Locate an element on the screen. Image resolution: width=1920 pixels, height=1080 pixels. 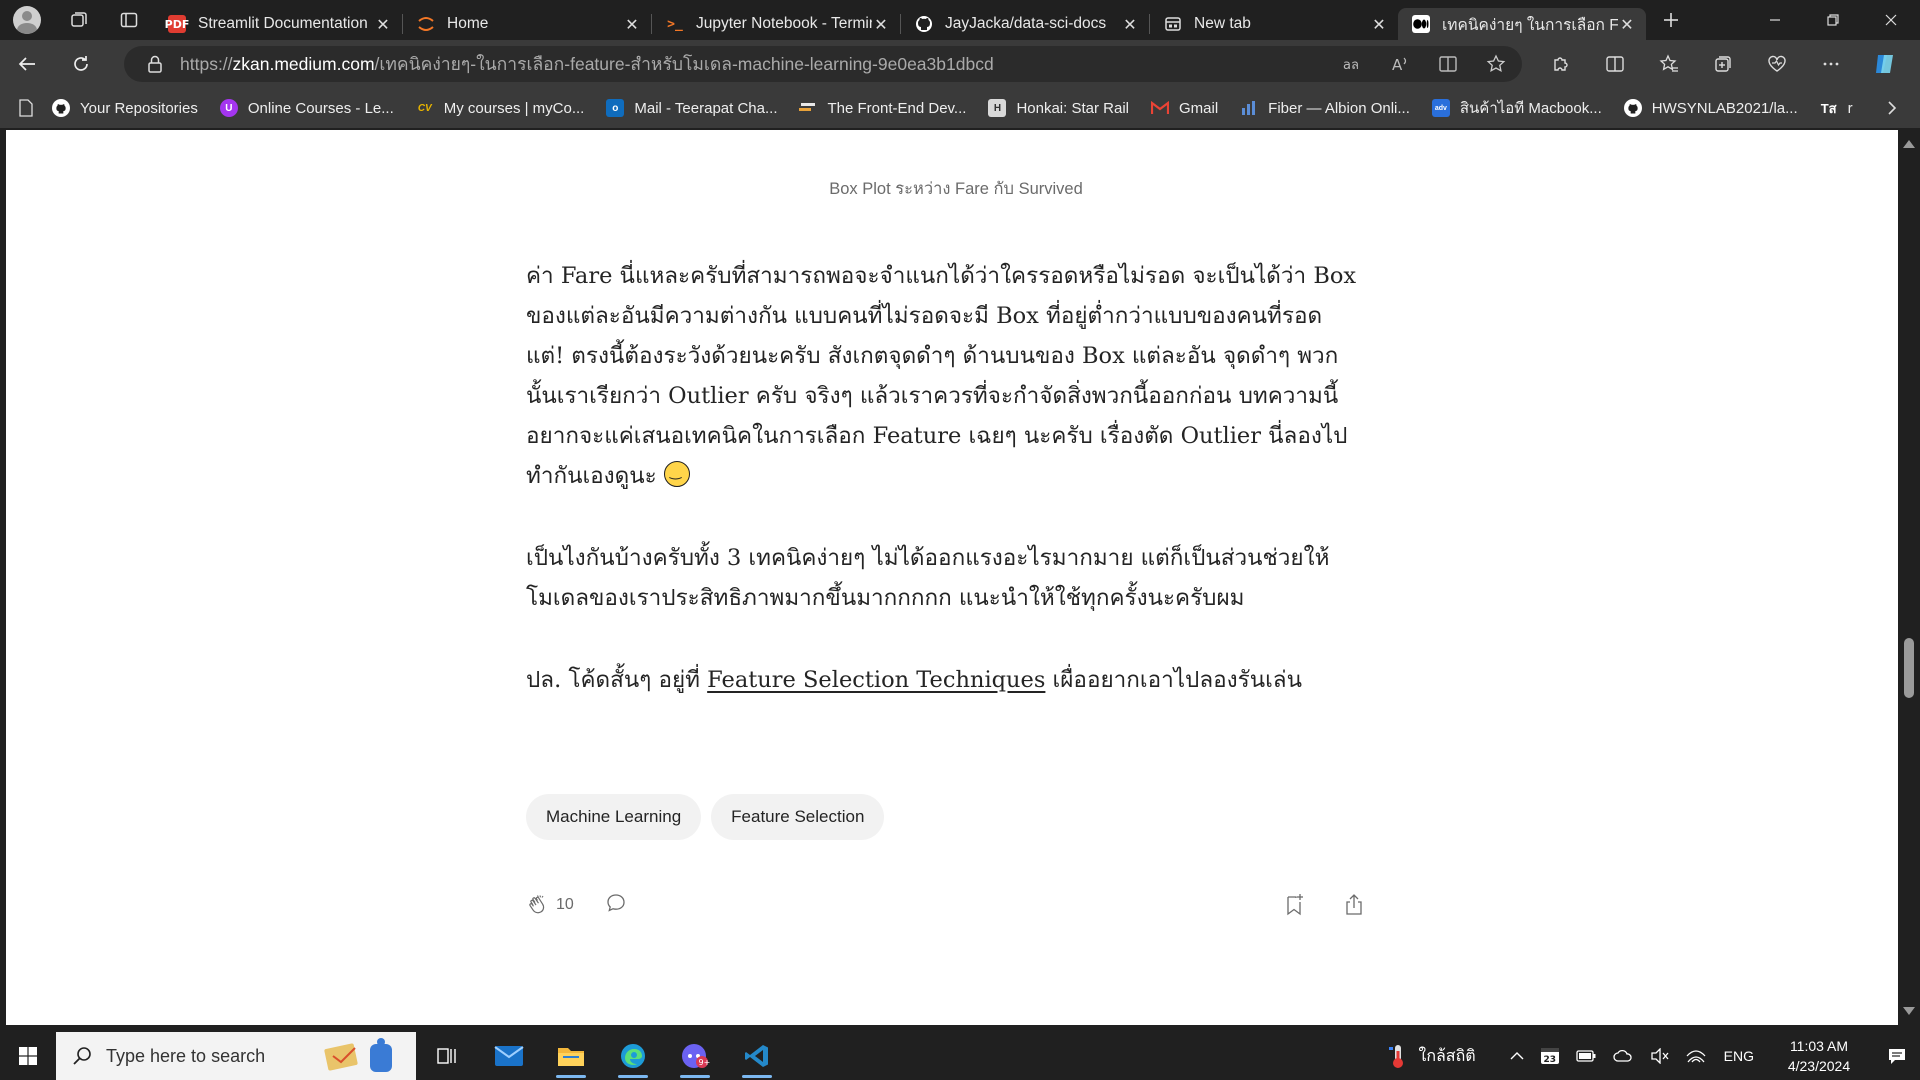
settings-more-button is located at coordinates (1831, 64).